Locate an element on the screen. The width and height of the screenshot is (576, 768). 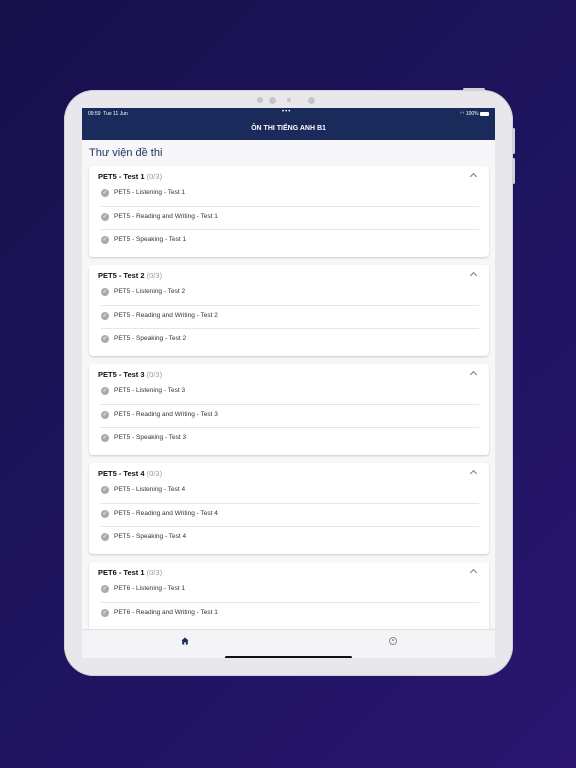
card-title-text: PET5 - Test 3 is located at coordinates (121, 374).